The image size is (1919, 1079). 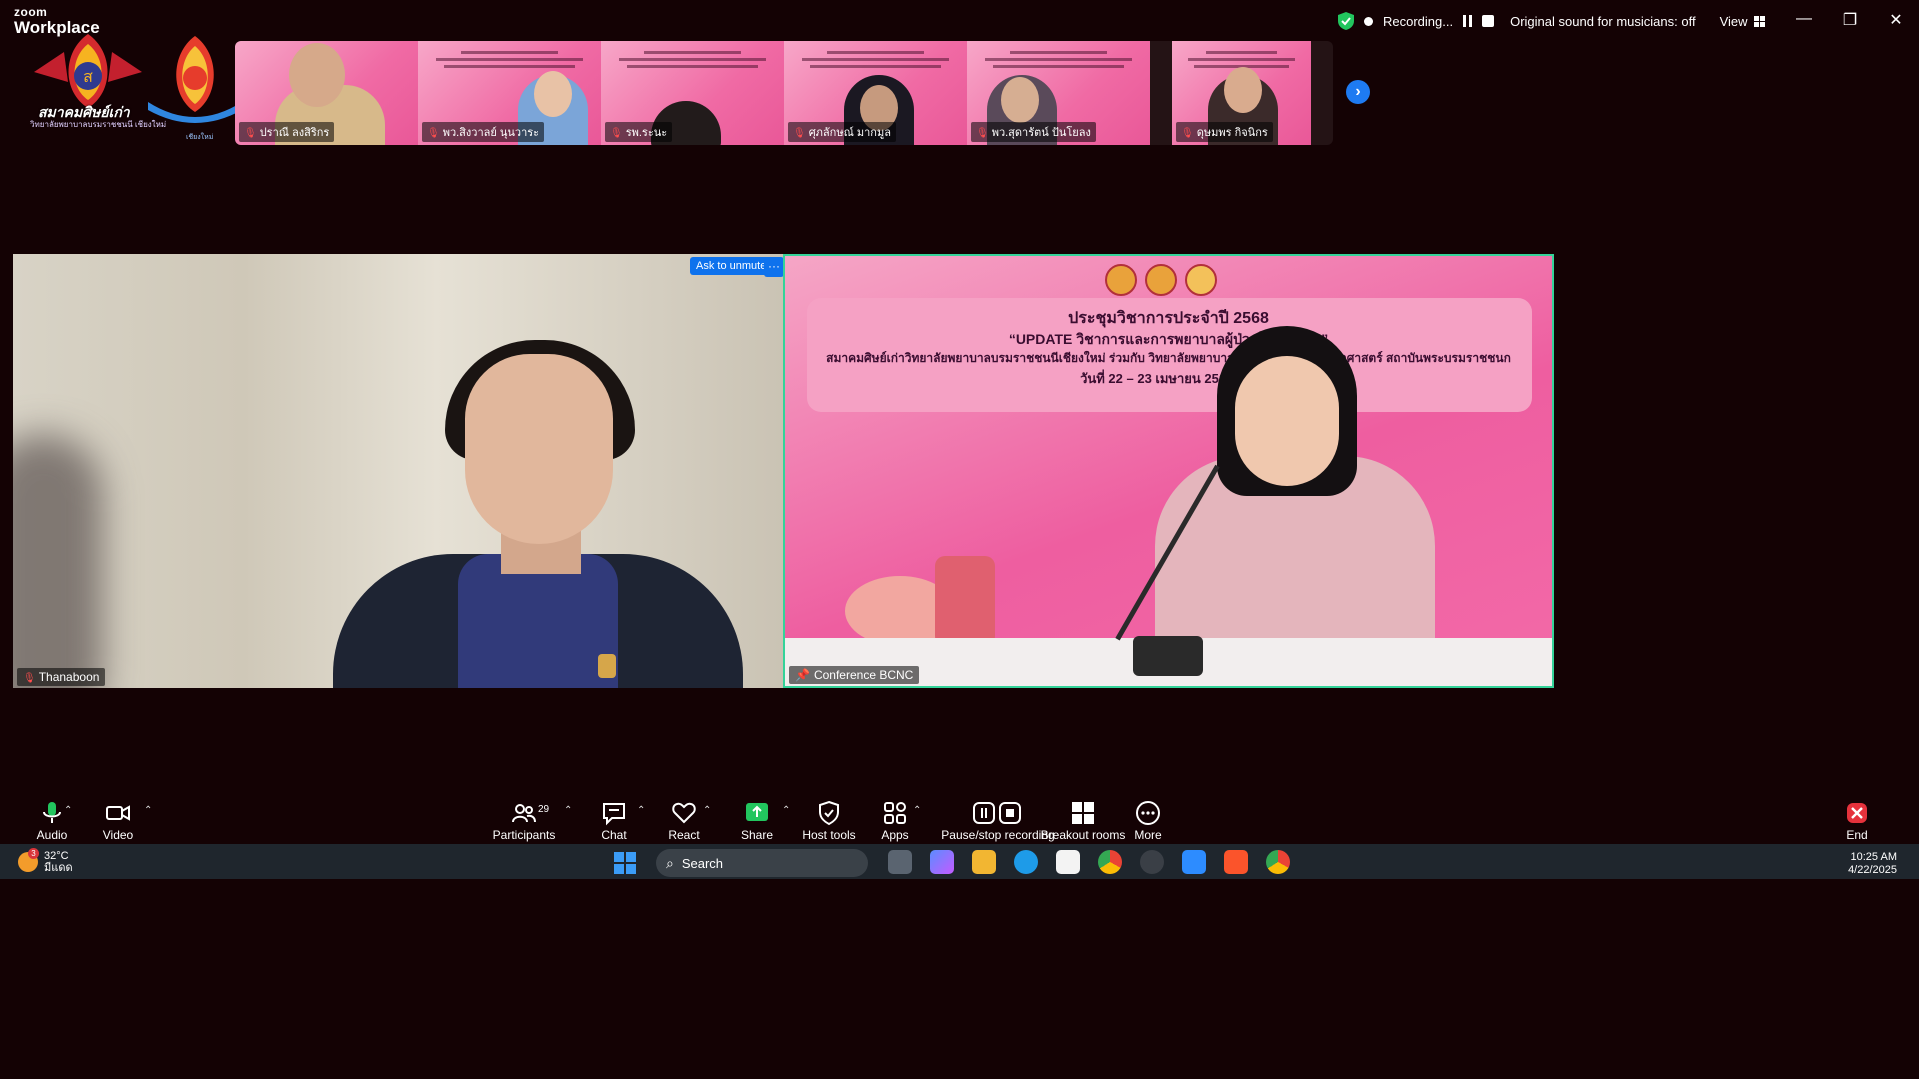 I want to click on participant-tile: 🎙 พว.สุดารัตน์ ปันโยลง, so click(x=1058, y=93).